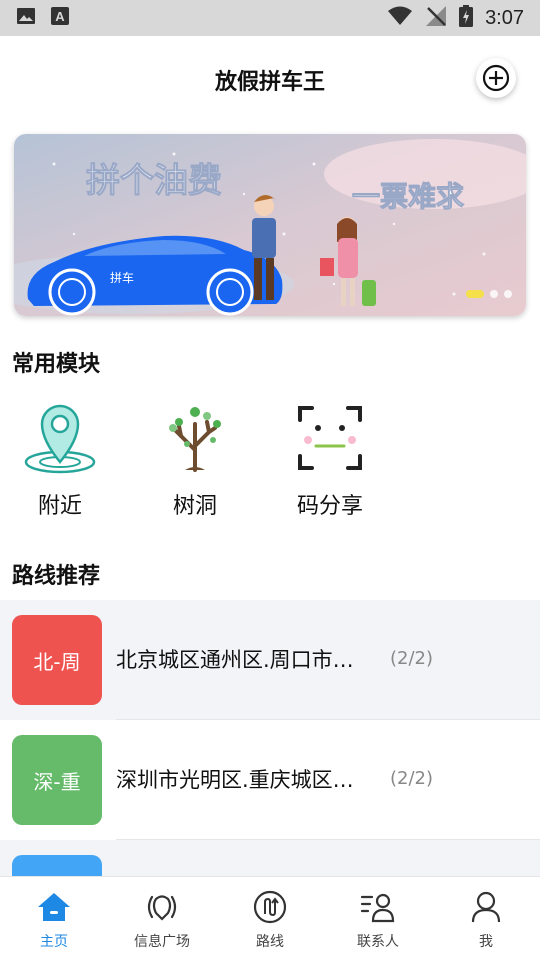 Image resolution: width=540 pixels, height=960 pixels. I want to click on status-bar: A 3:07, so click(270, 18).